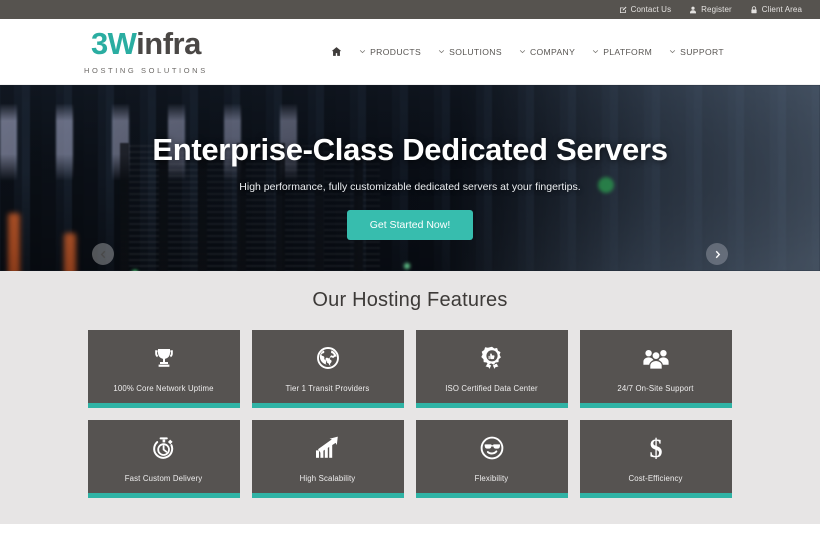 The width and height of the screenshot is (820, 548). I want to click on nav-item-platform: PLATFORM, so click(622, 52).